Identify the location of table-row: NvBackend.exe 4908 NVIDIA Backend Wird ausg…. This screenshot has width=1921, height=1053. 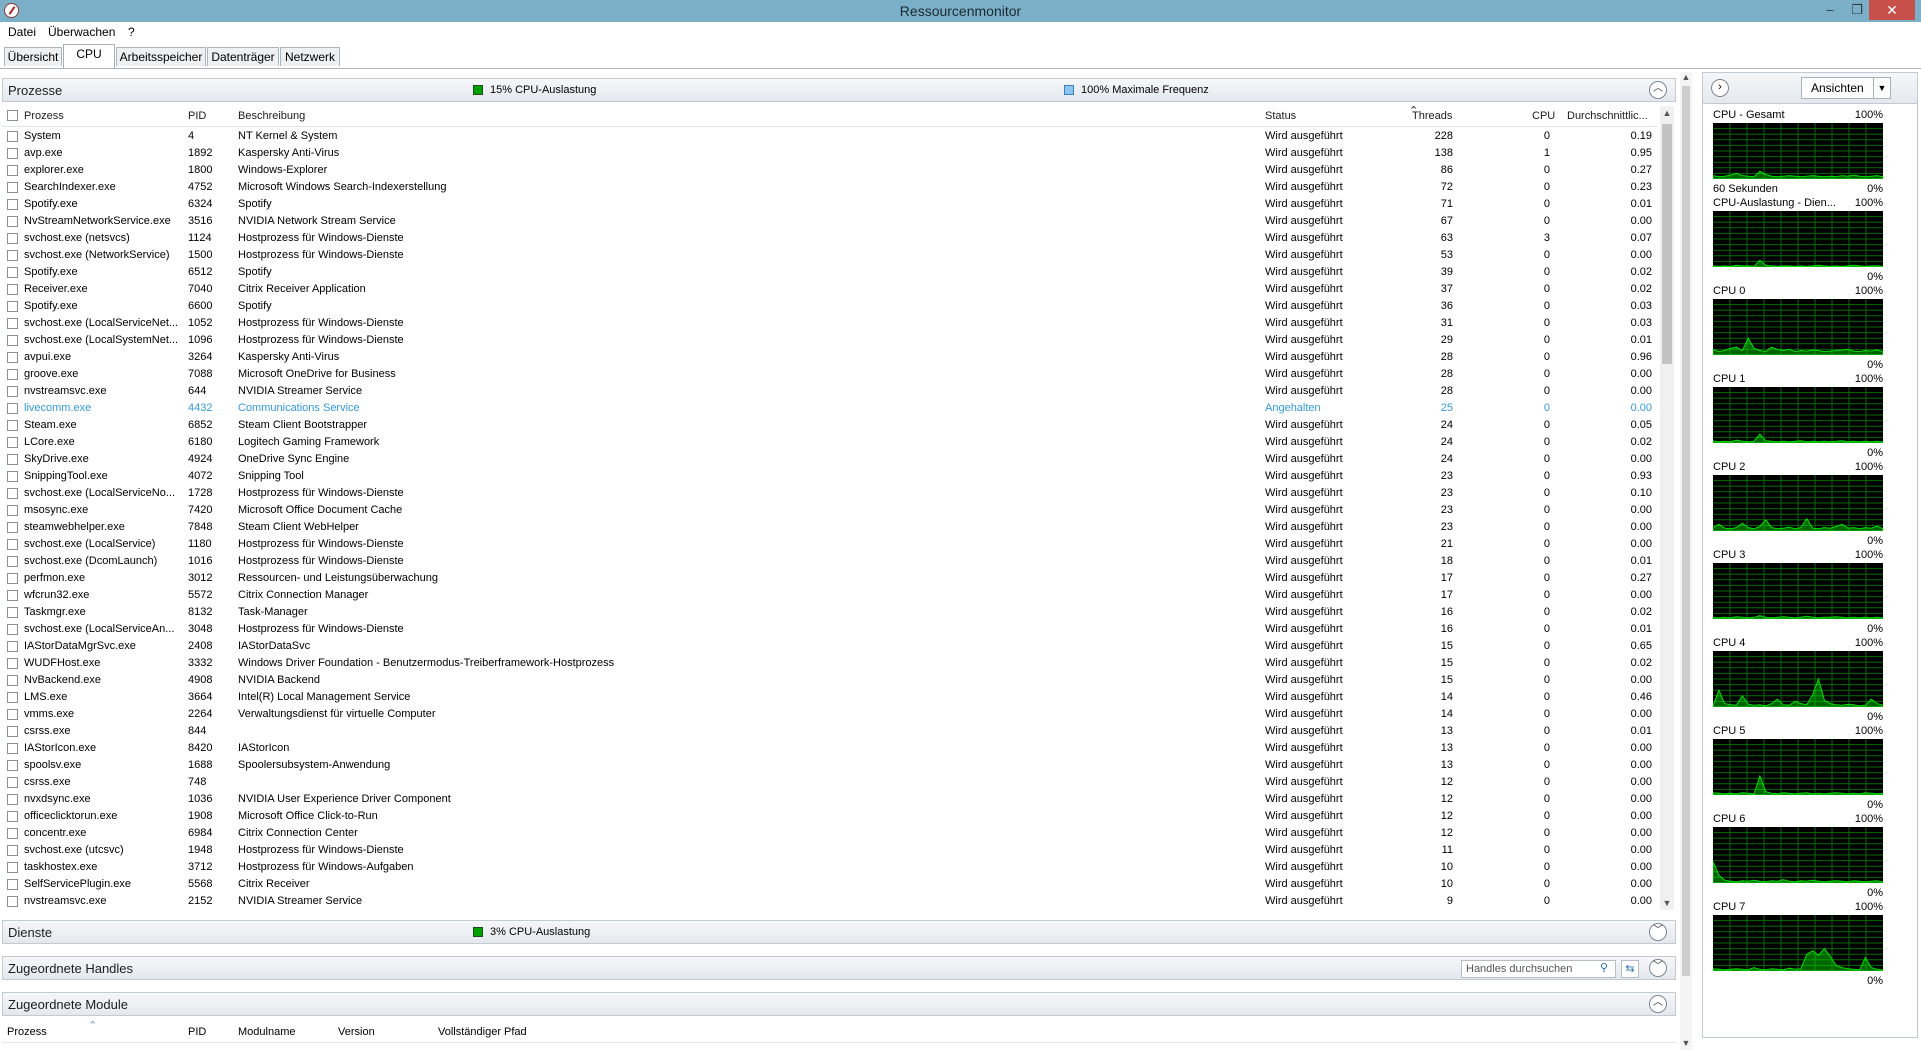
(830, 680).